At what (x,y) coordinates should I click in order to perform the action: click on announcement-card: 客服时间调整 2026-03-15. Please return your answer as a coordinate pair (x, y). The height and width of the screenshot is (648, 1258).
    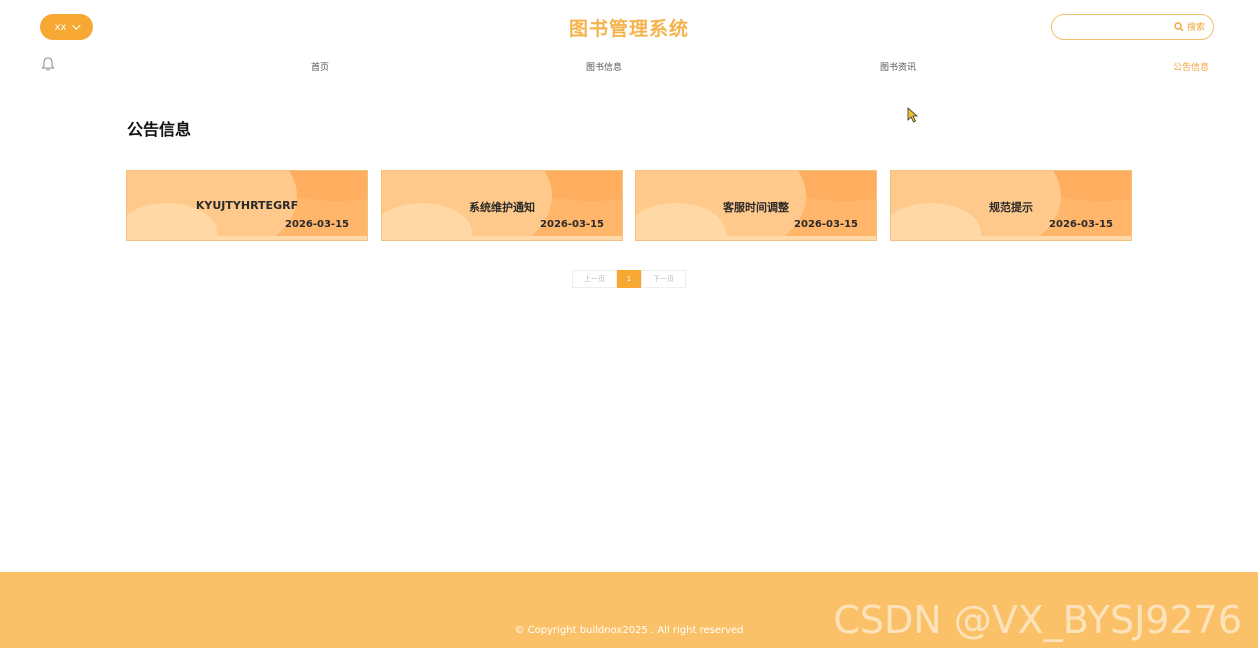
    Looking at the image, I should click on (756, 205).